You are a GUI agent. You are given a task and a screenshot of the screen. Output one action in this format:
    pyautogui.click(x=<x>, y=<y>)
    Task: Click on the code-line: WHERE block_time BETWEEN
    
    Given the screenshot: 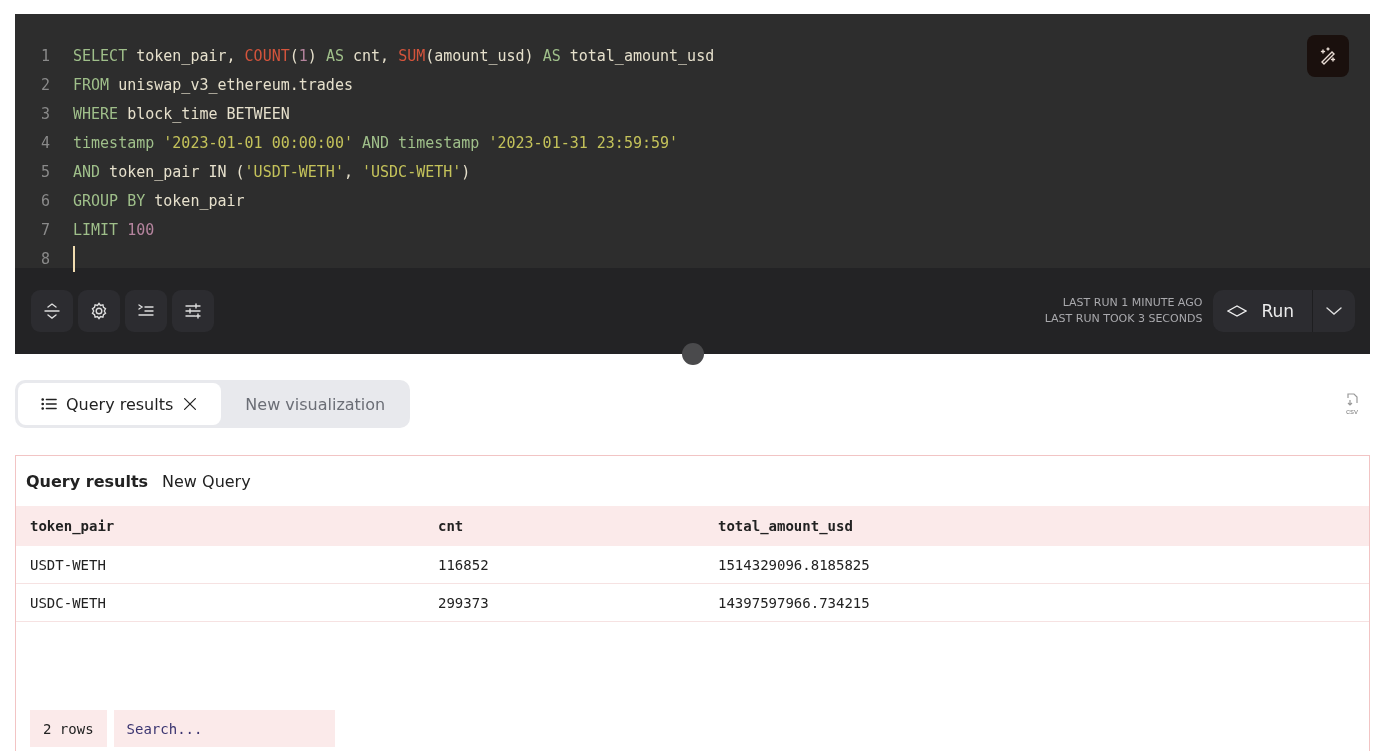 What is the action you would take?
    pyautogui.click(x=181, y=113)
    